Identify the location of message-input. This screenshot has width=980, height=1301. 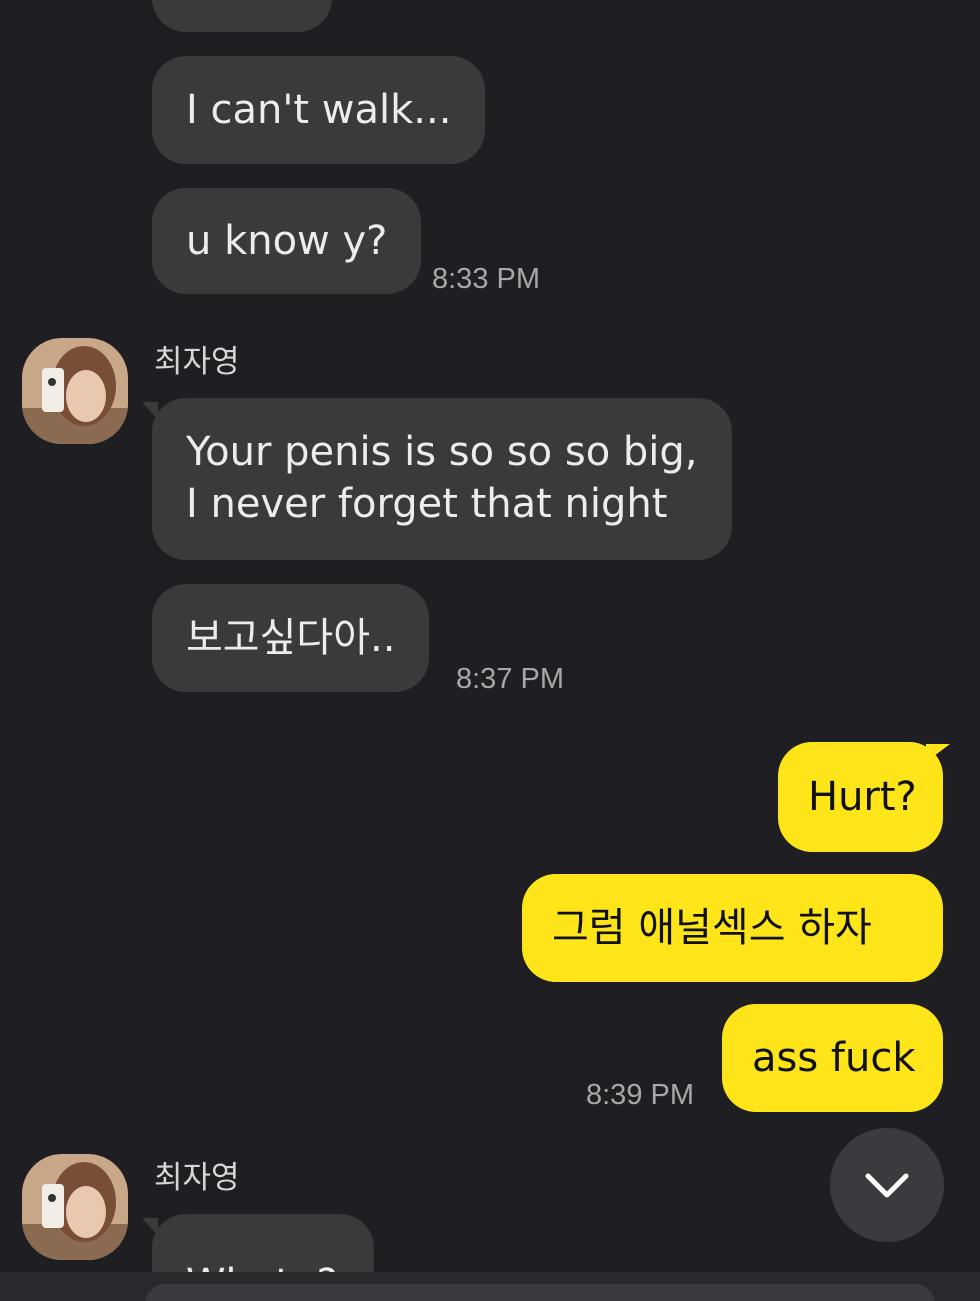
(540, 1292).